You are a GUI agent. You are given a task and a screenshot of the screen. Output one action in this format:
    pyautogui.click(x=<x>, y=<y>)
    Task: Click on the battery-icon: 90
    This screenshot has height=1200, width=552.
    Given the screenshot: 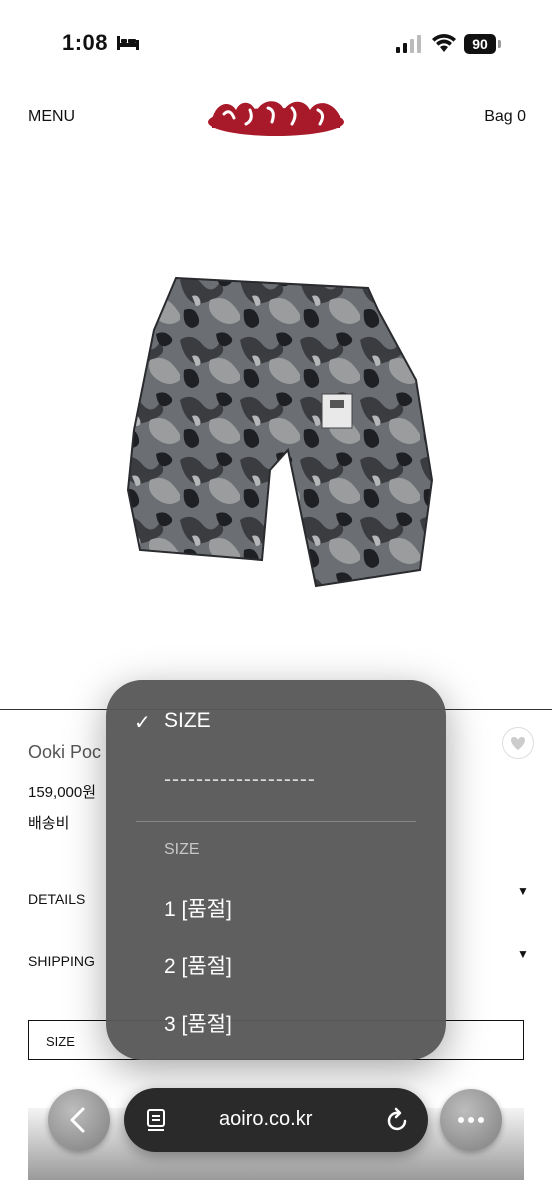 What is the action you would take?
    pyautogui.click(x=484, y=44)
    